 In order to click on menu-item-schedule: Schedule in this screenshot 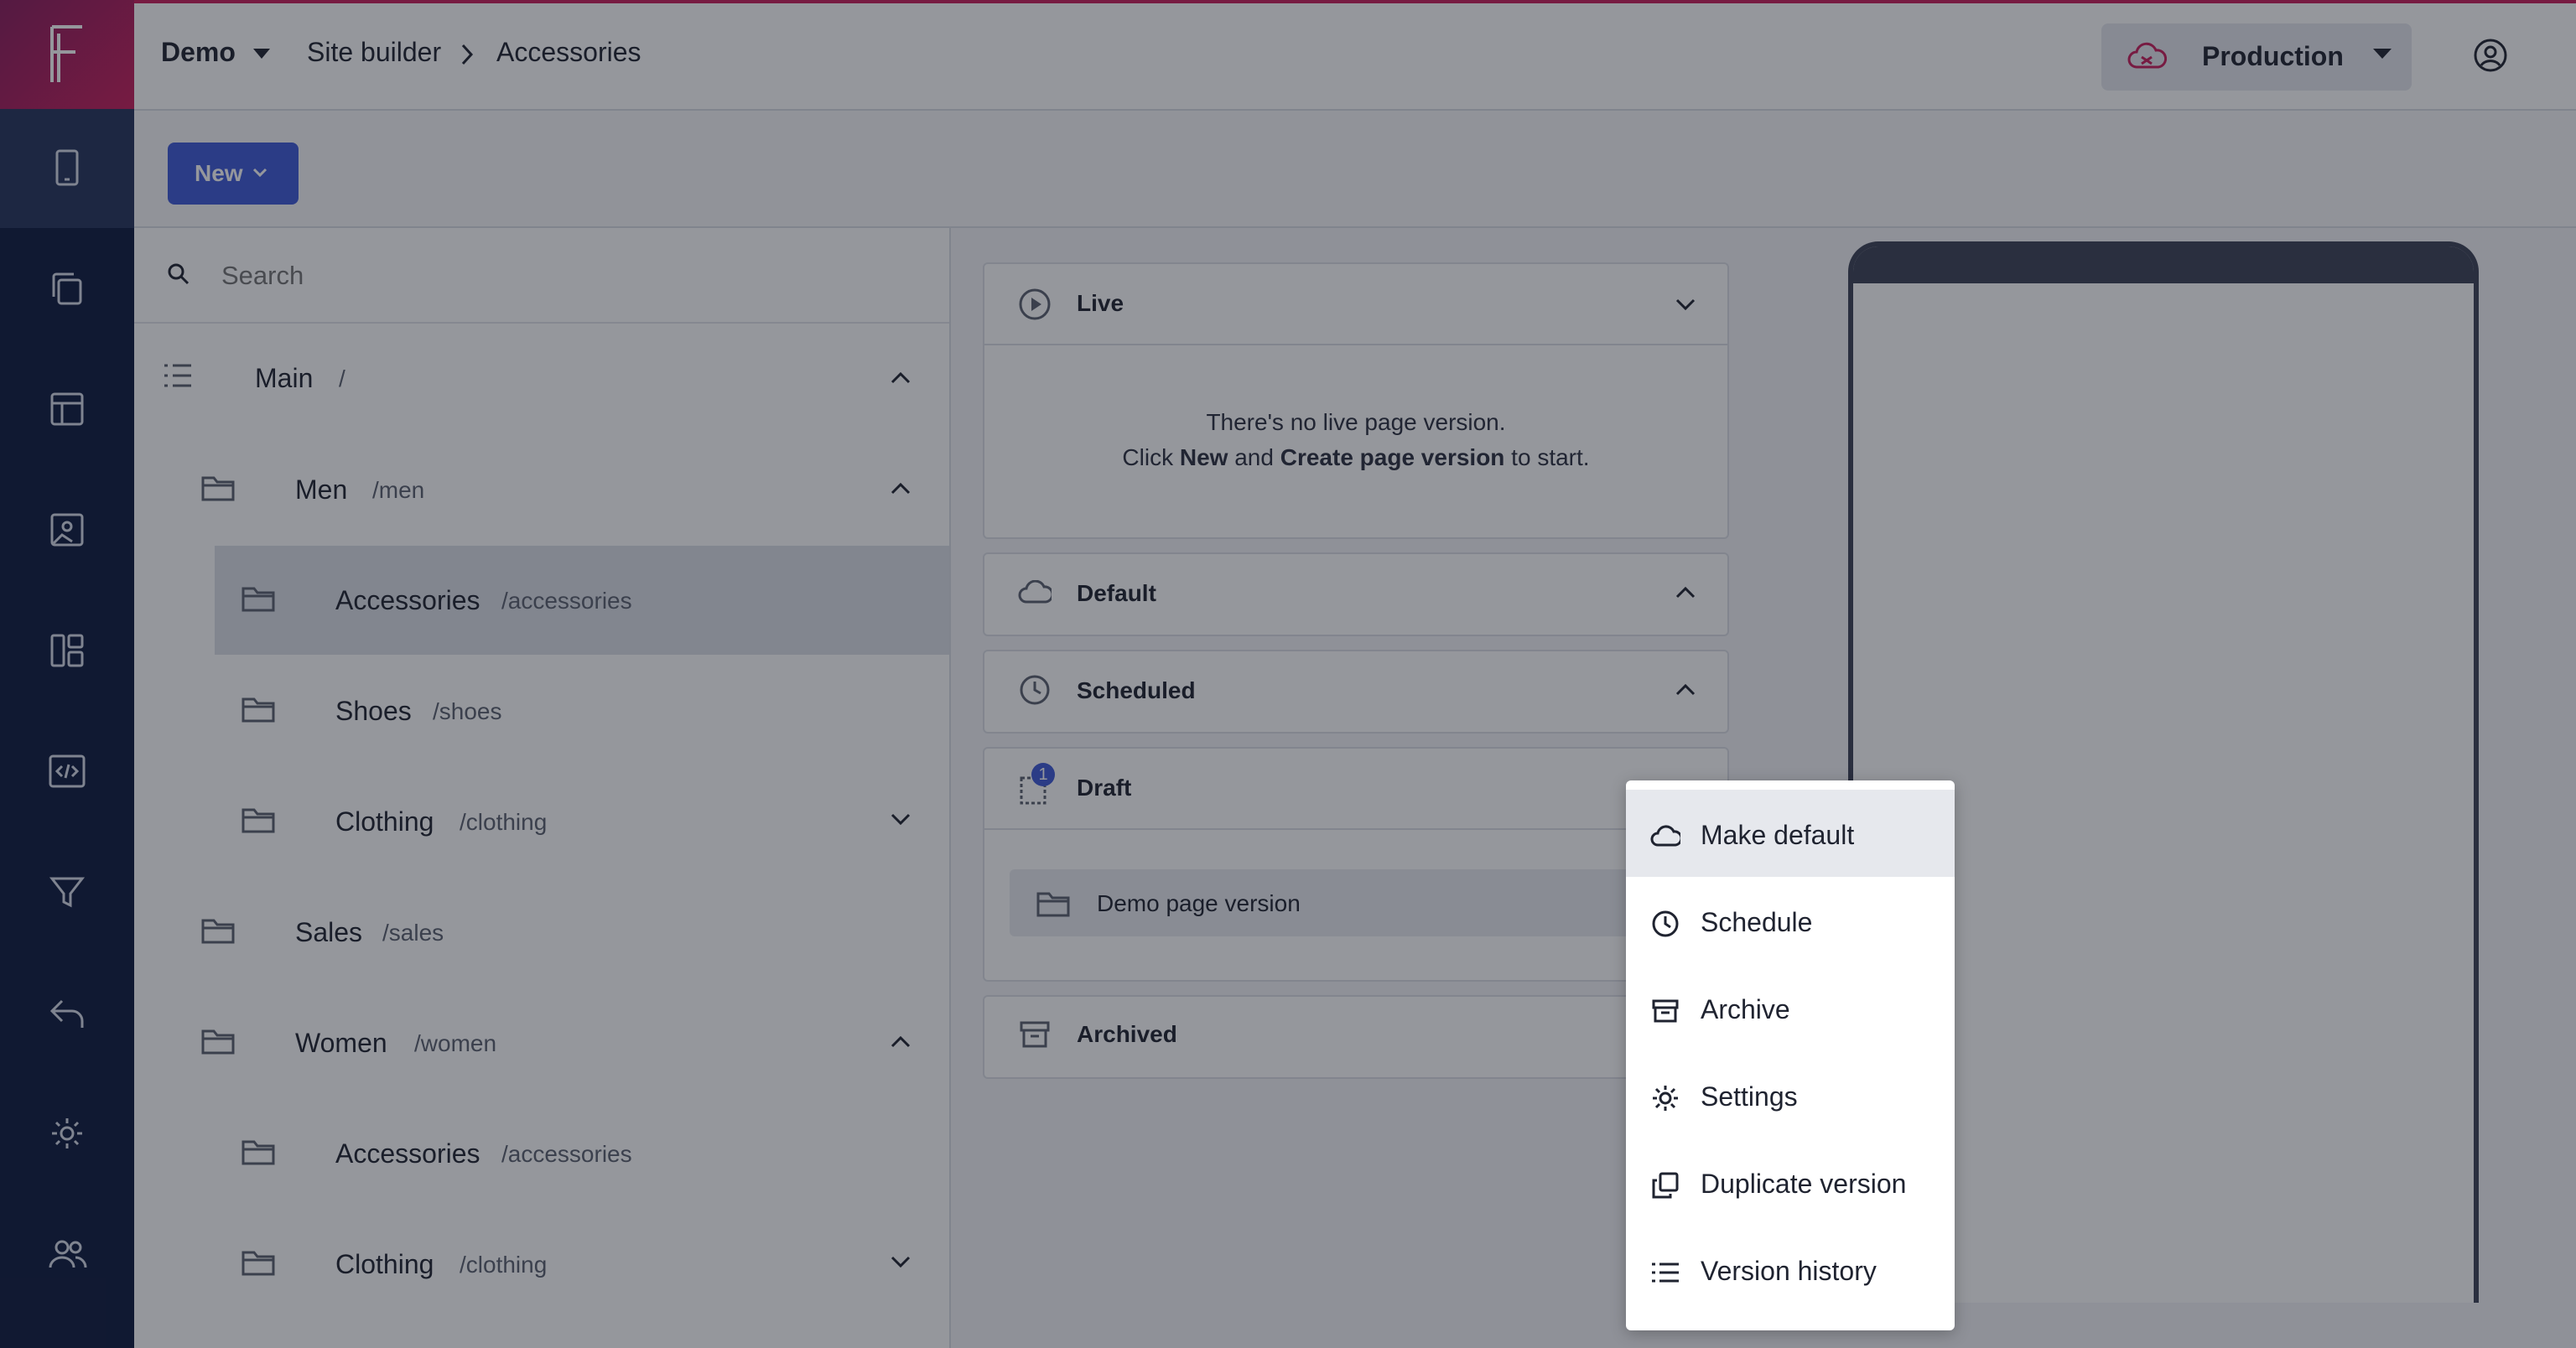, I will do `click(1756, 923)`.